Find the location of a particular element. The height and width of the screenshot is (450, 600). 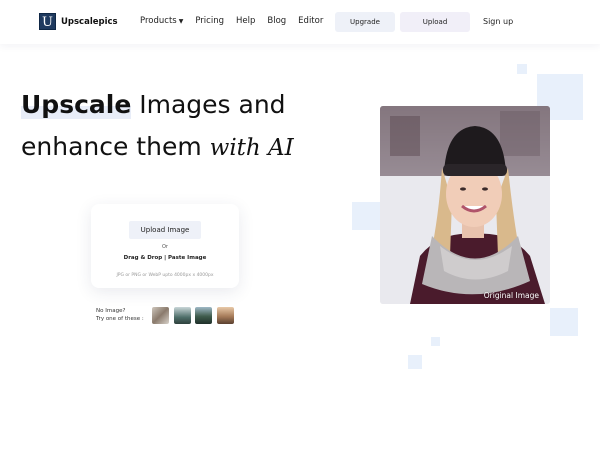

hero-highlight: Upscale is located at coordinates (76, 104).